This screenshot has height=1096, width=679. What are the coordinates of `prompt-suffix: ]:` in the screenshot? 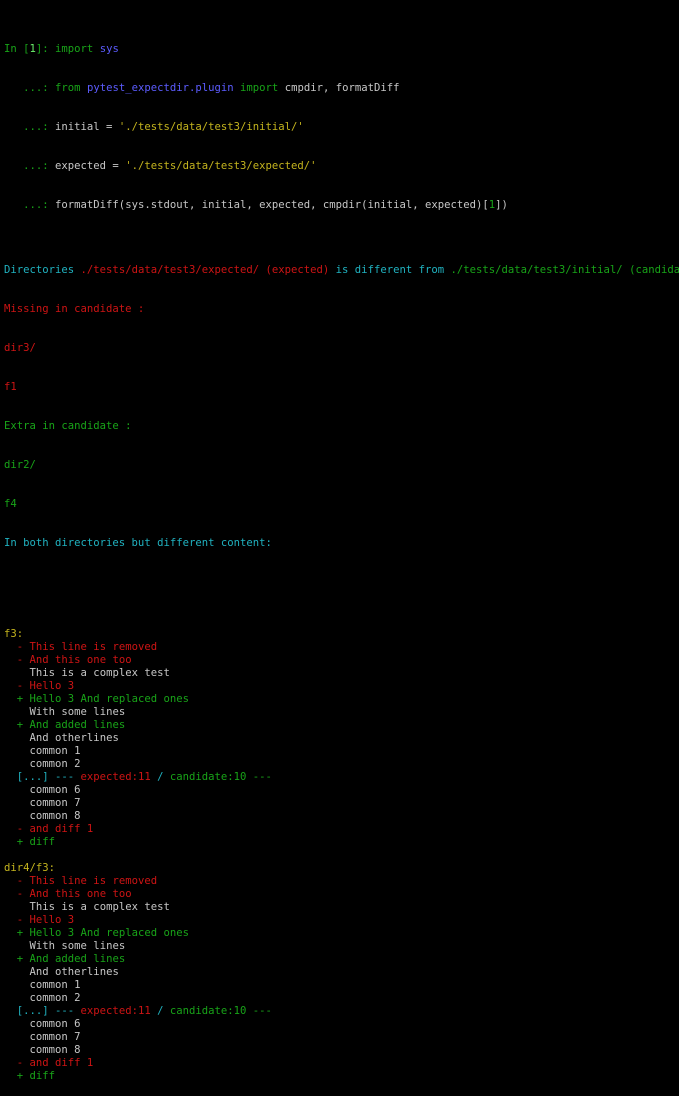 It's located at (45, 49).